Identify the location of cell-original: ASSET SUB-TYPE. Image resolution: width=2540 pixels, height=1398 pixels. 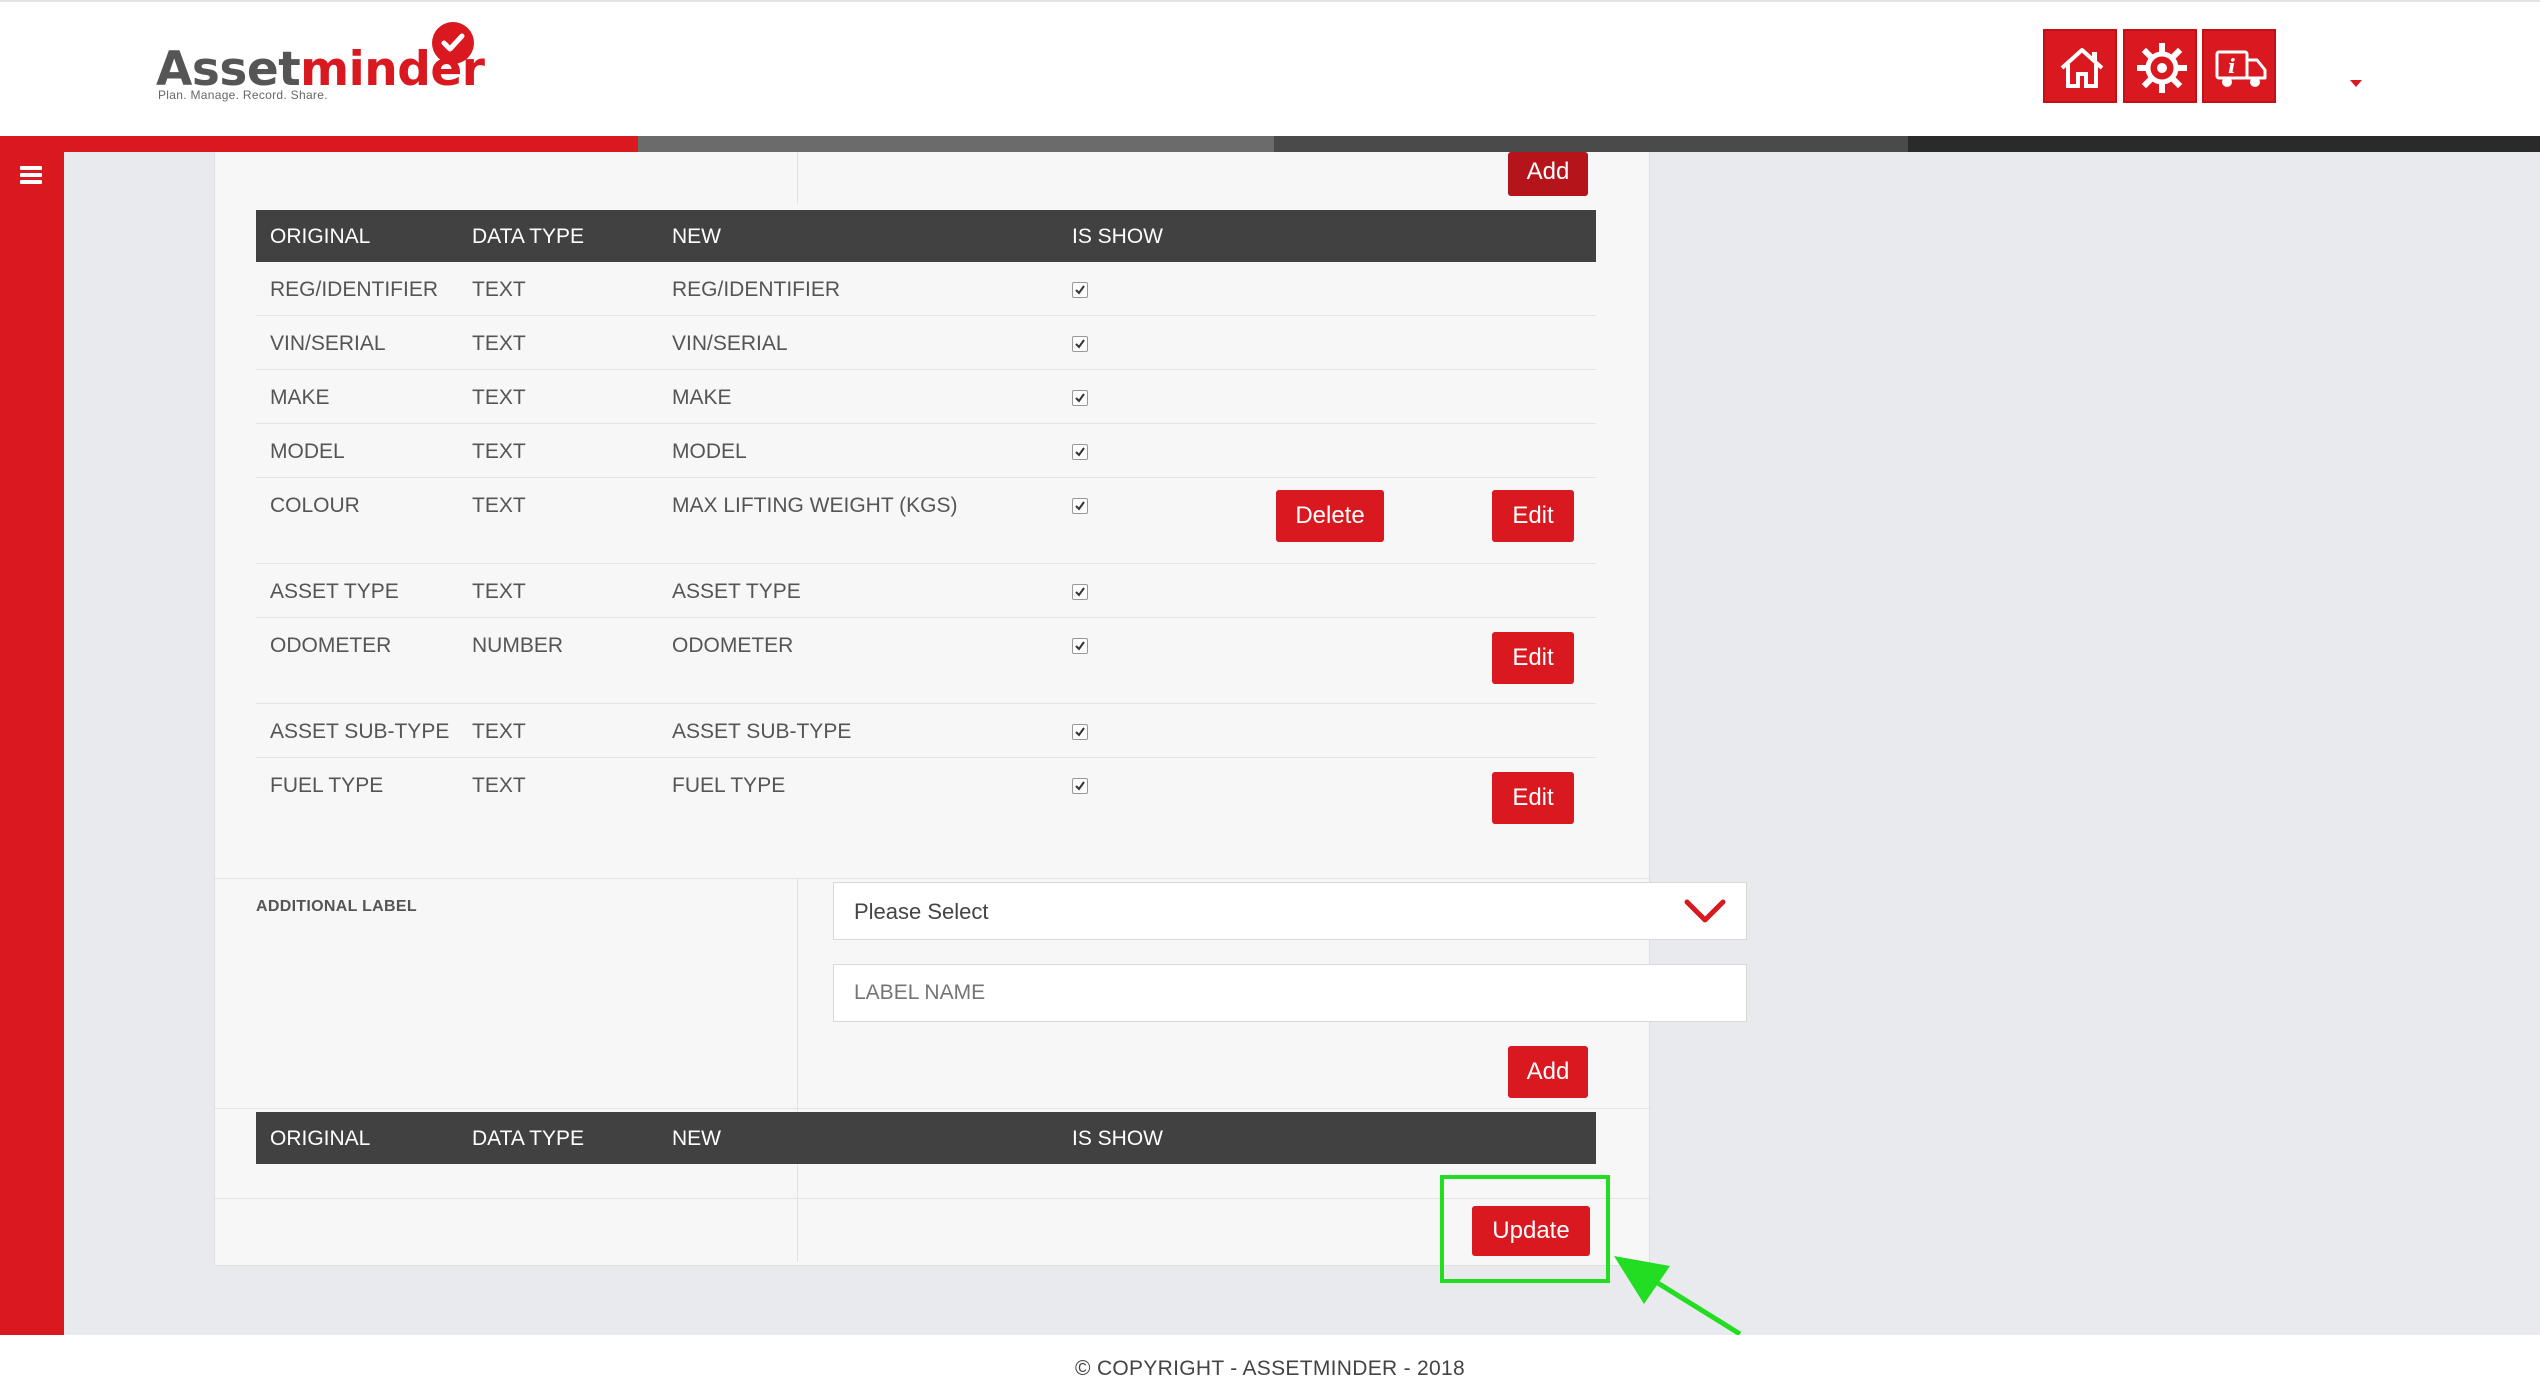
(360, 731).